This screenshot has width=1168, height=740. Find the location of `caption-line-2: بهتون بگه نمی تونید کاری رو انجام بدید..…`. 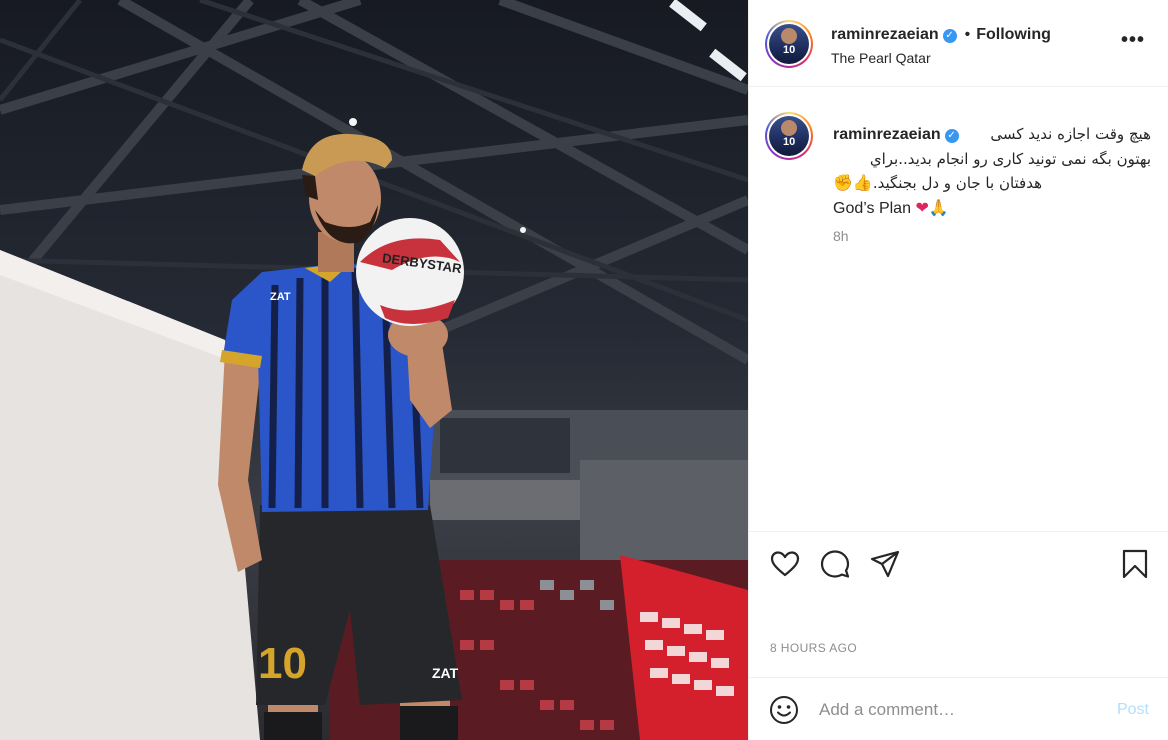

caption-line-2: بهتون بگه نمی تونید کاری رو انجام بدید..… is located at coordinates (1010, 159).